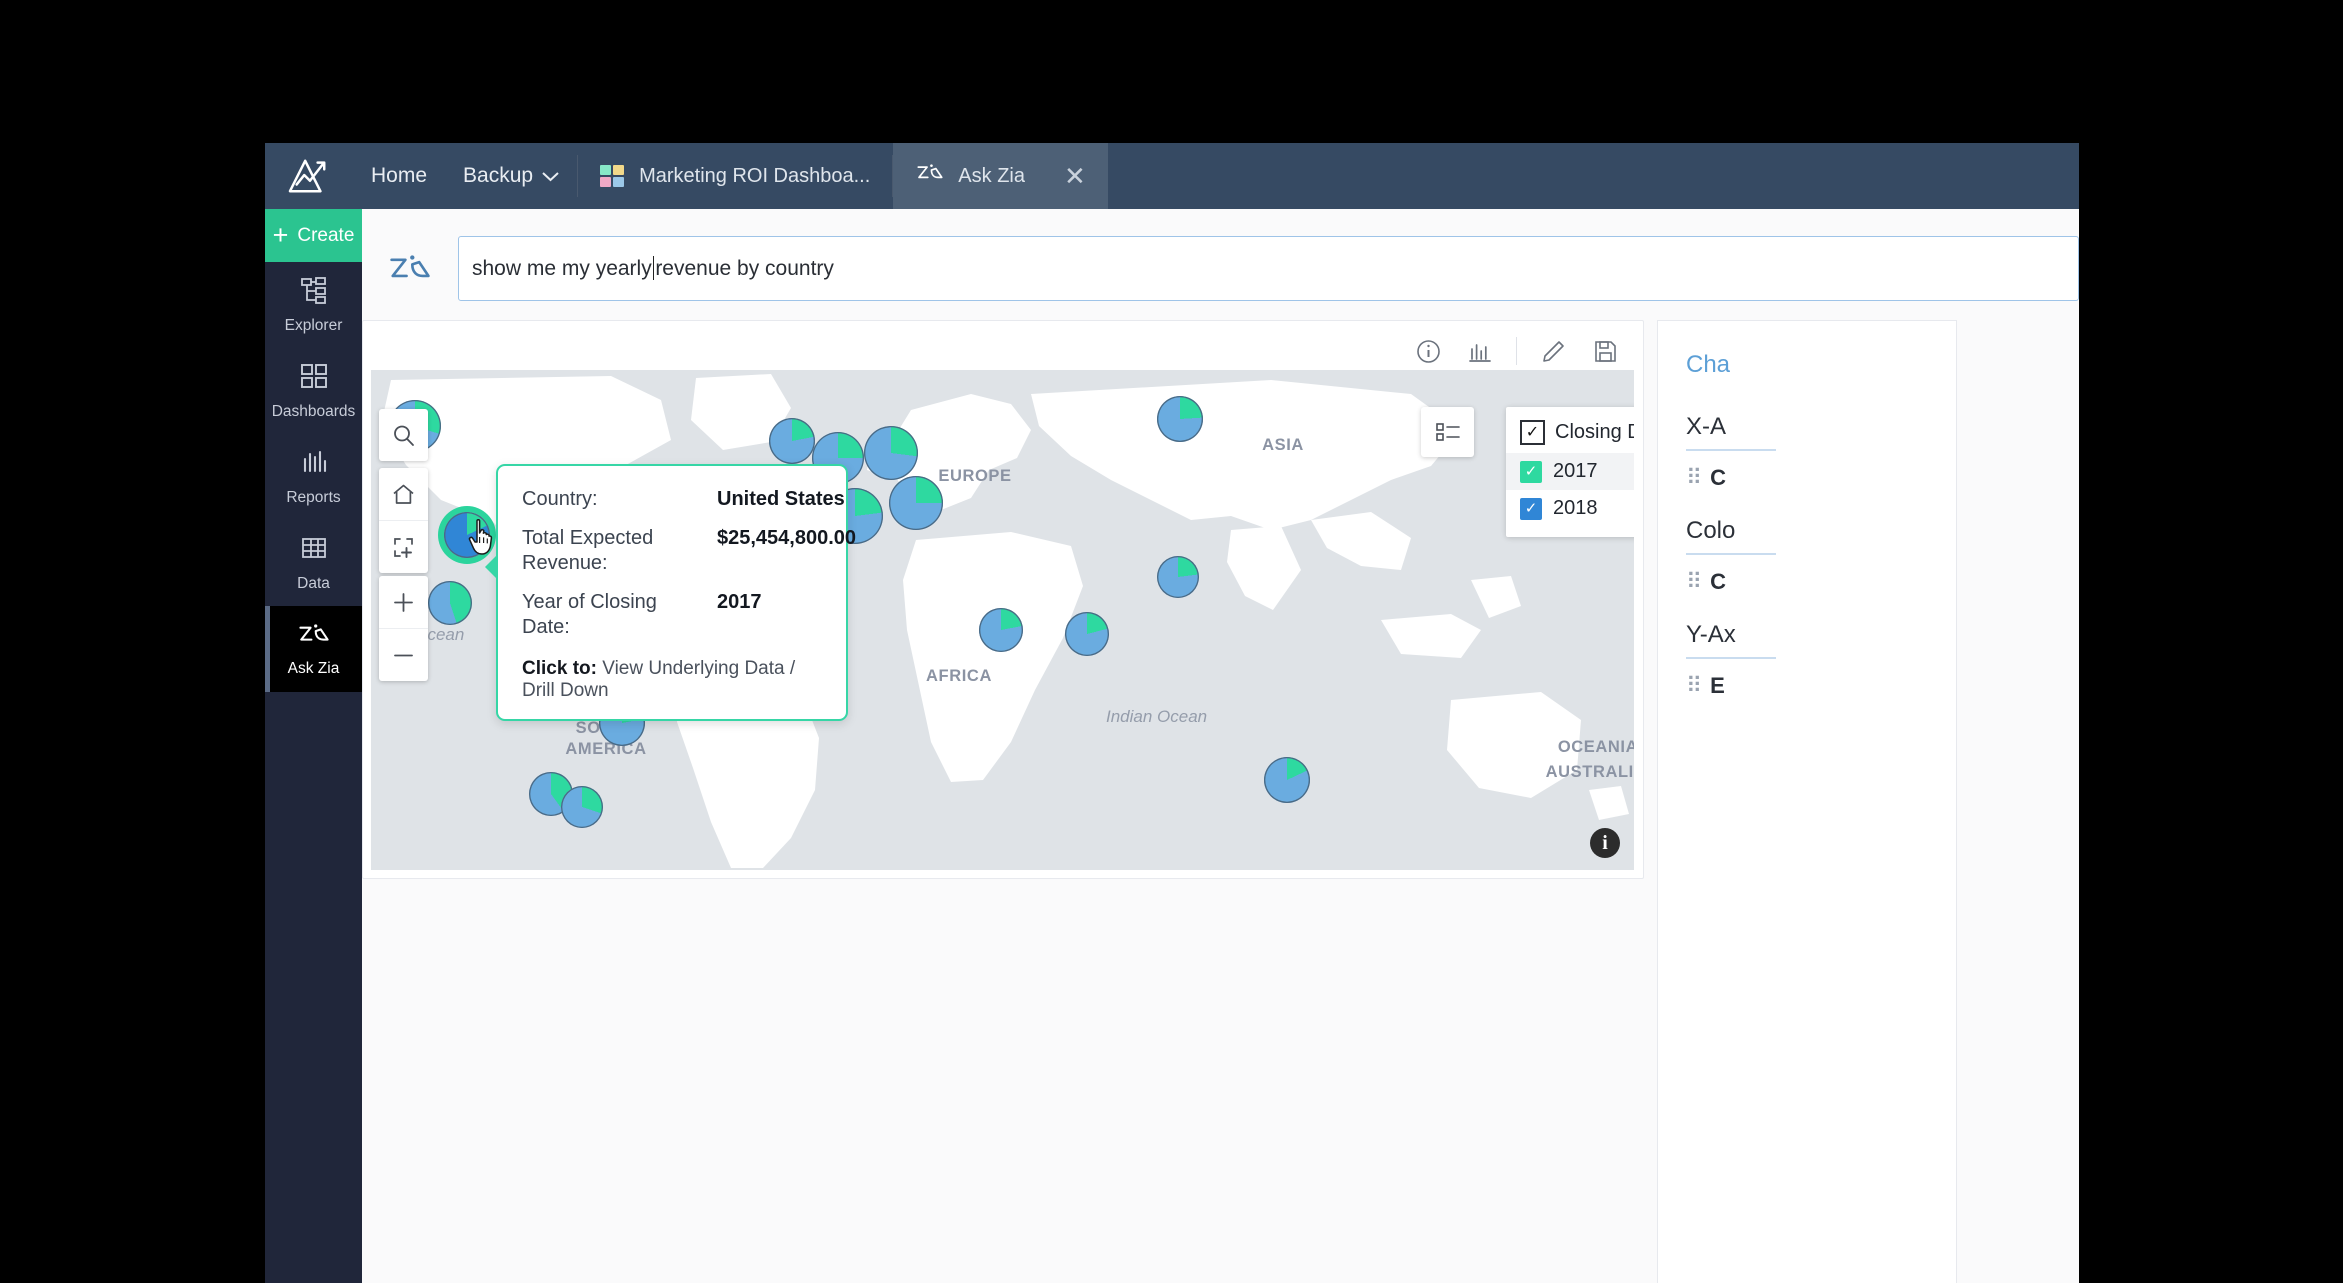  Describe the element at coordinates (1575, 508) in the screenshot. I see `legend-item-label: 2018` at that location.